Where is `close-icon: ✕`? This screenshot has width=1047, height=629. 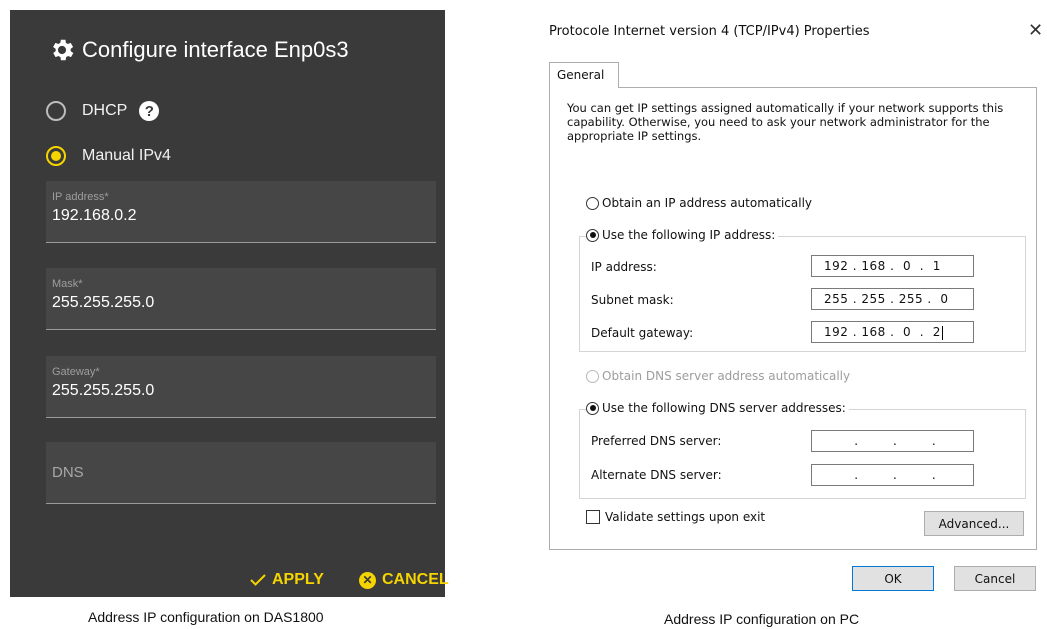
close-icon: ✕ is located at coordinates (1035, 30).